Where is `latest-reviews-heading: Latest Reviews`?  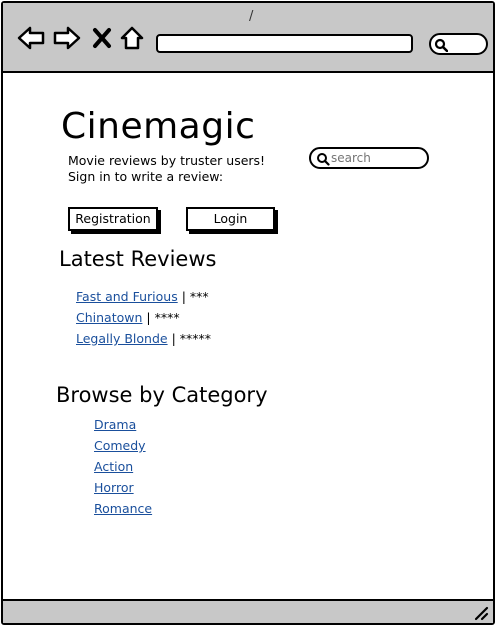 latest-reviews-heading: Latest Reviews is located at coordinates (138, 259).